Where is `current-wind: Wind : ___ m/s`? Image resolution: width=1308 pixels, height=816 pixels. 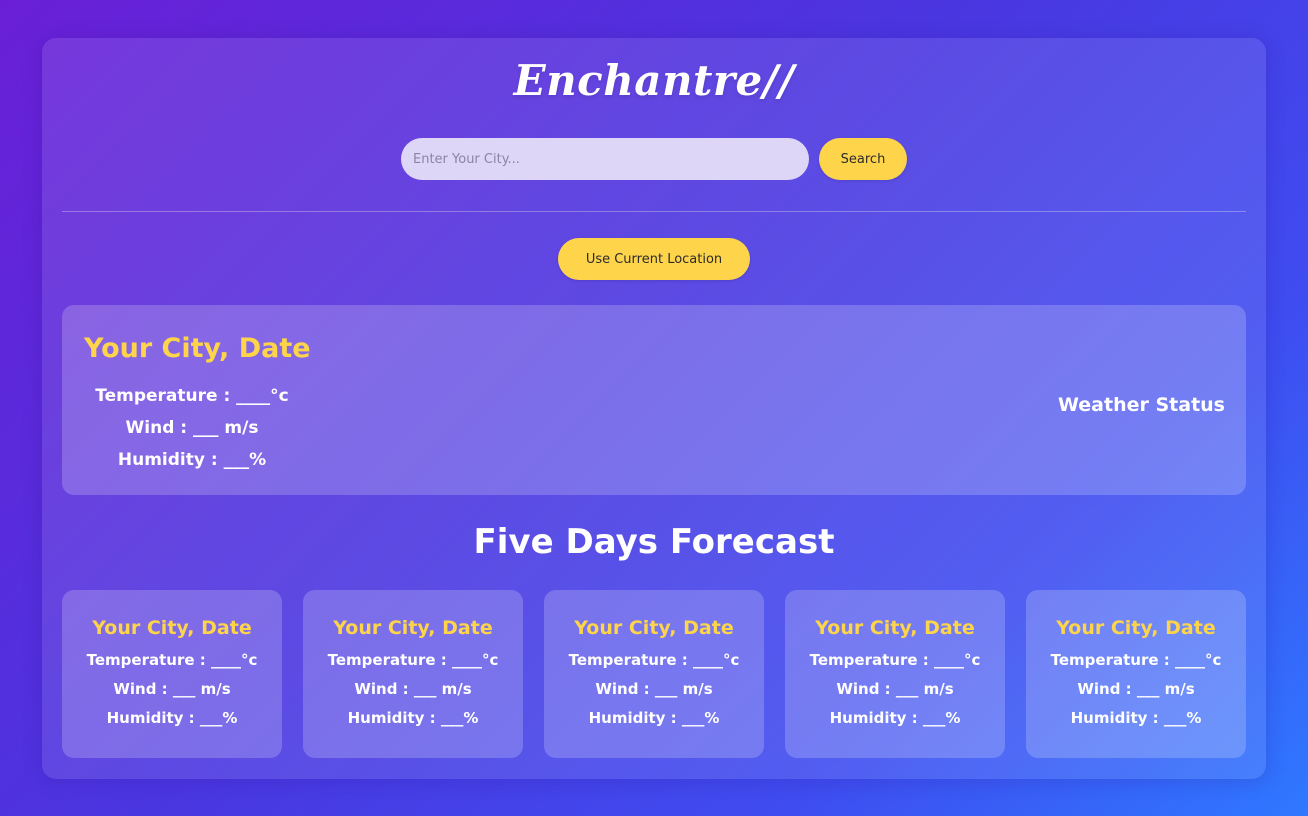 current-wind: Wind : ___ m/s is located at coordinates (192, 428).